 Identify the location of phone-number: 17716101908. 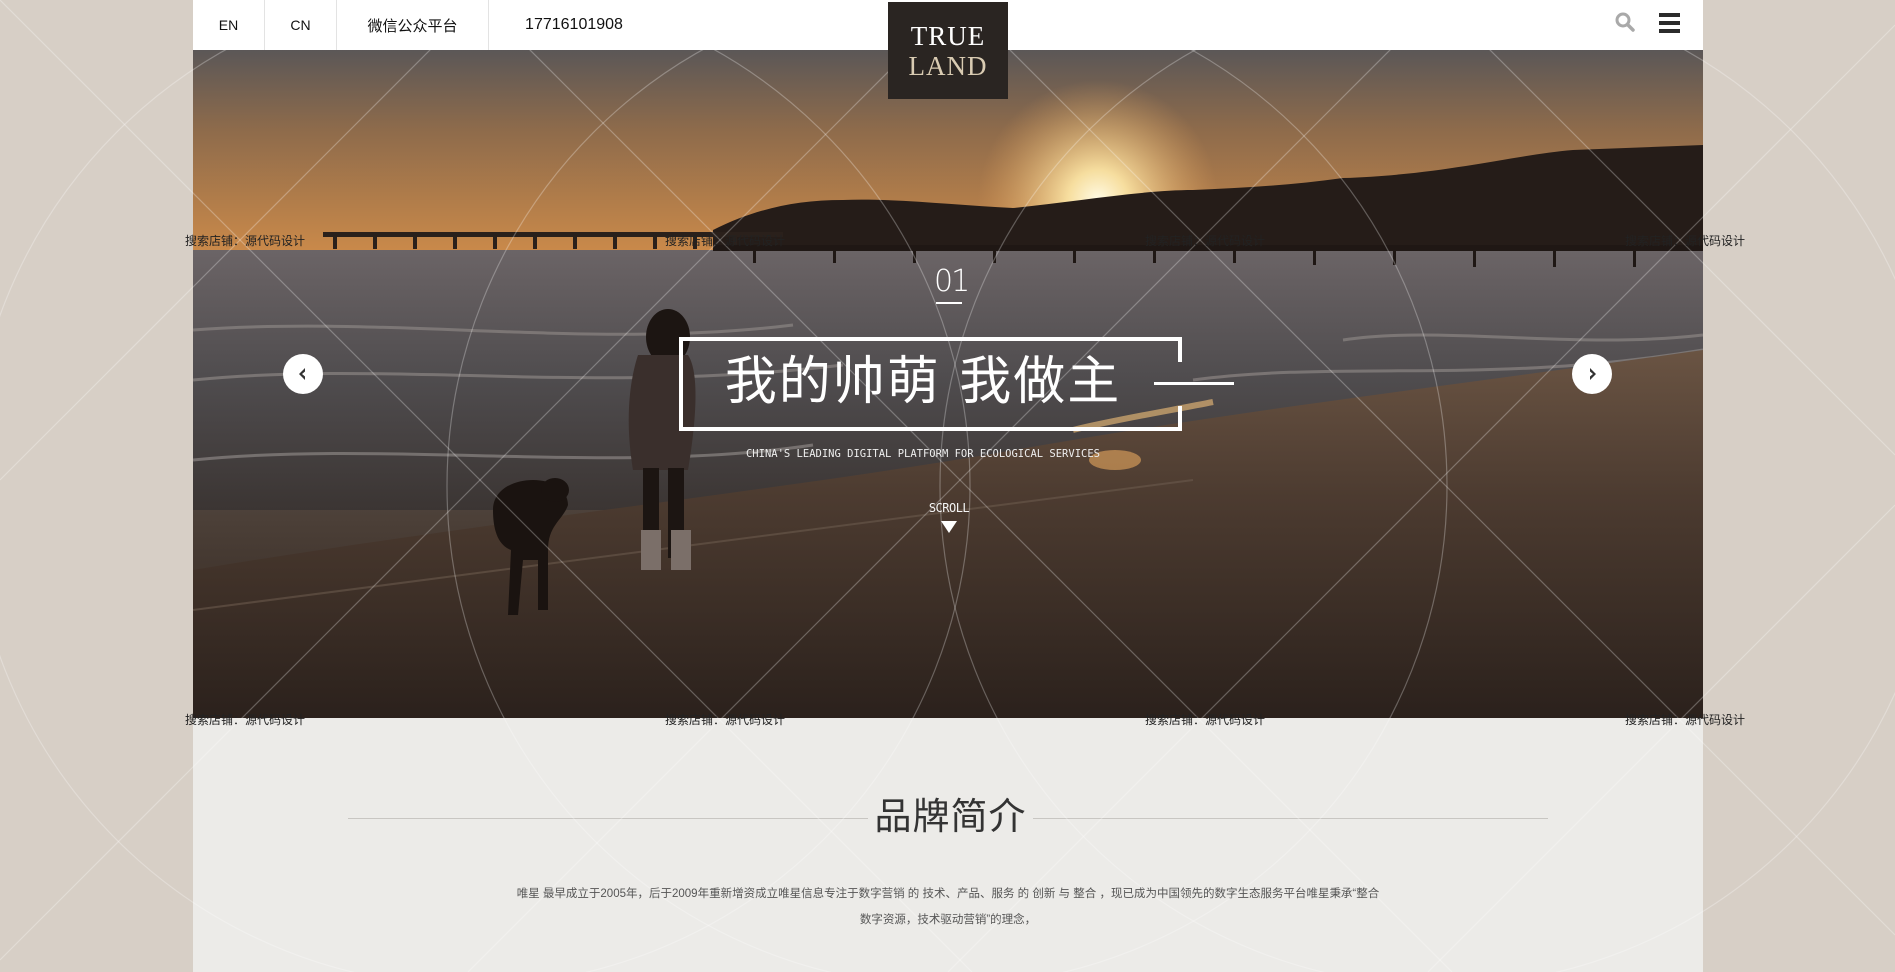
(574, 24).